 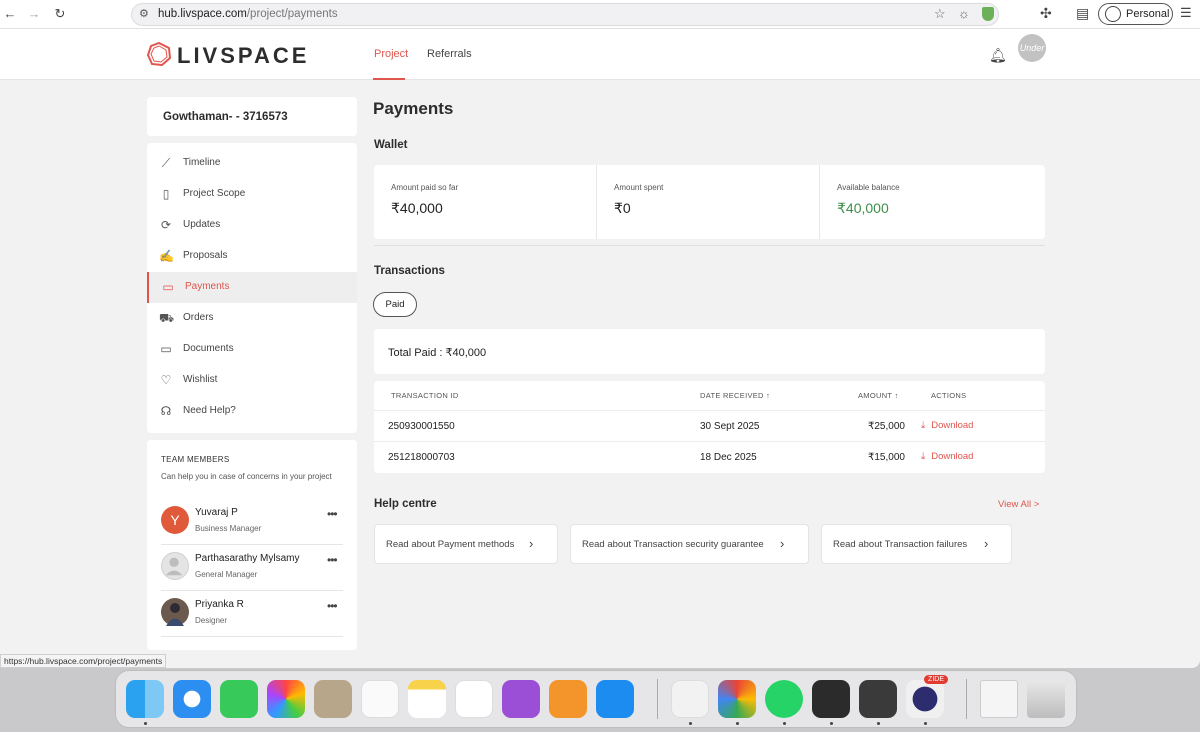 What do you see at coordinates (449, 54) in the screenshot?
I see `tab-referrals: Referrals` at bounding box center [449, 54].